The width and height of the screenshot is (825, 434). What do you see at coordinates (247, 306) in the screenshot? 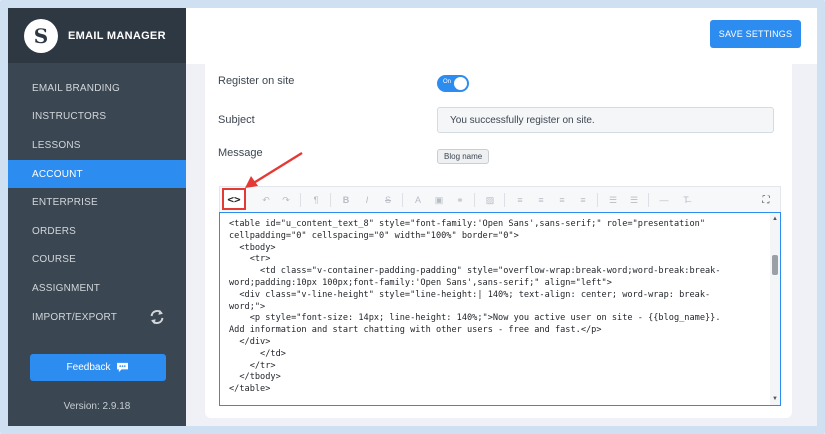
I see `code-line: word;">` at bounding box center [247, 306].